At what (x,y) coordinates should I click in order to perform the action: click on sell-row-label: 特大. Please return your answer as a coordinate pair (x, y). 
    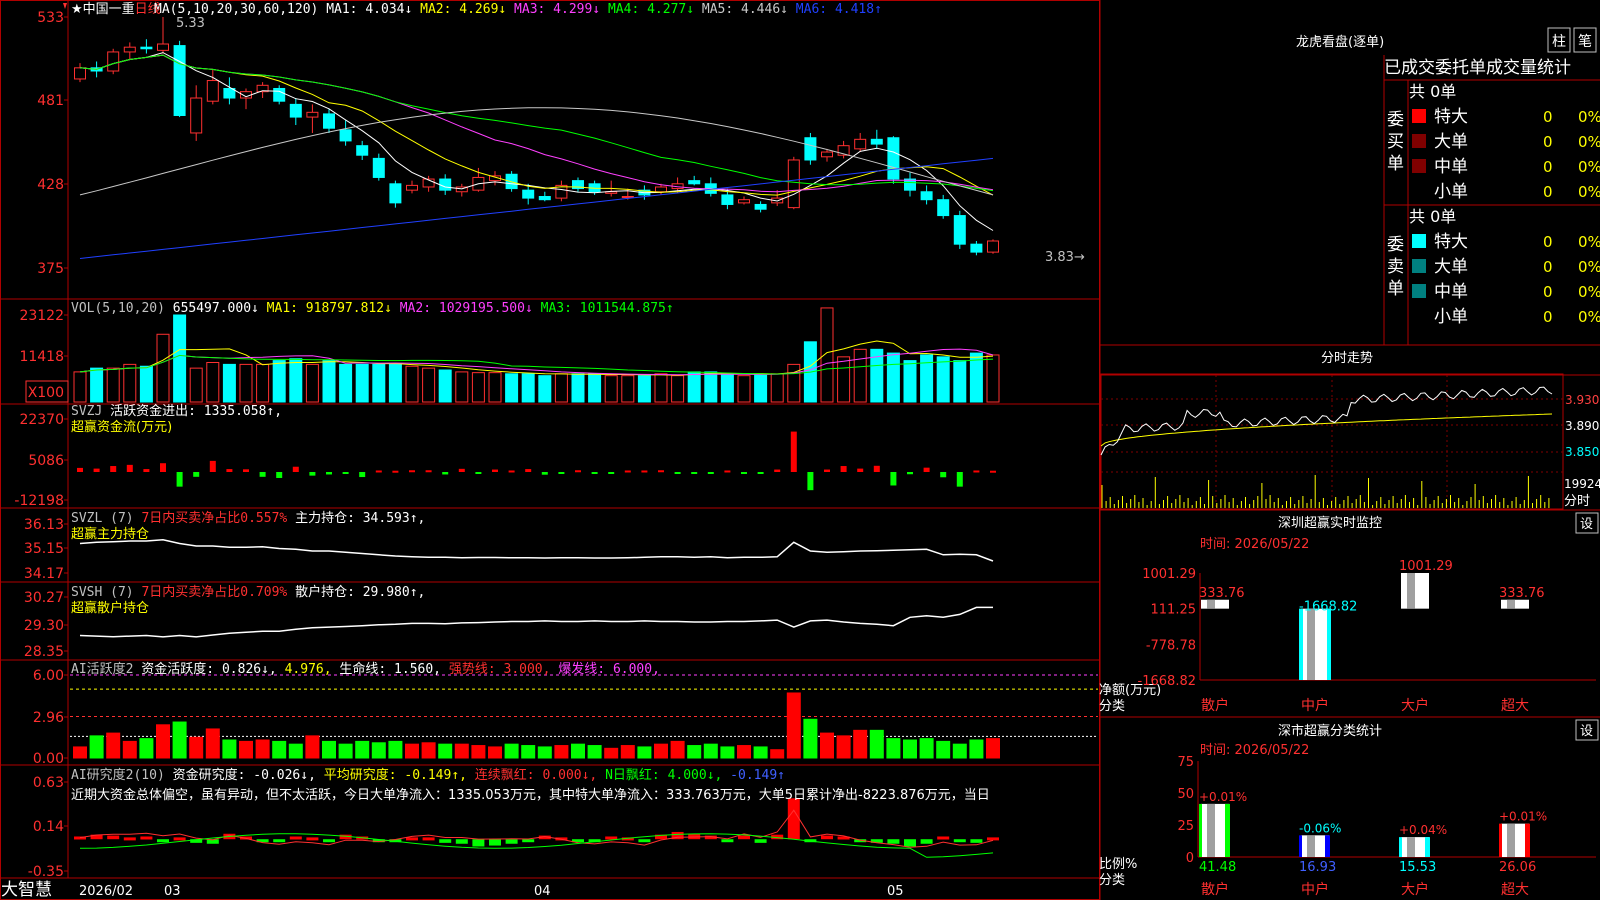
    Looking at the image, I should click on (1451, 242).